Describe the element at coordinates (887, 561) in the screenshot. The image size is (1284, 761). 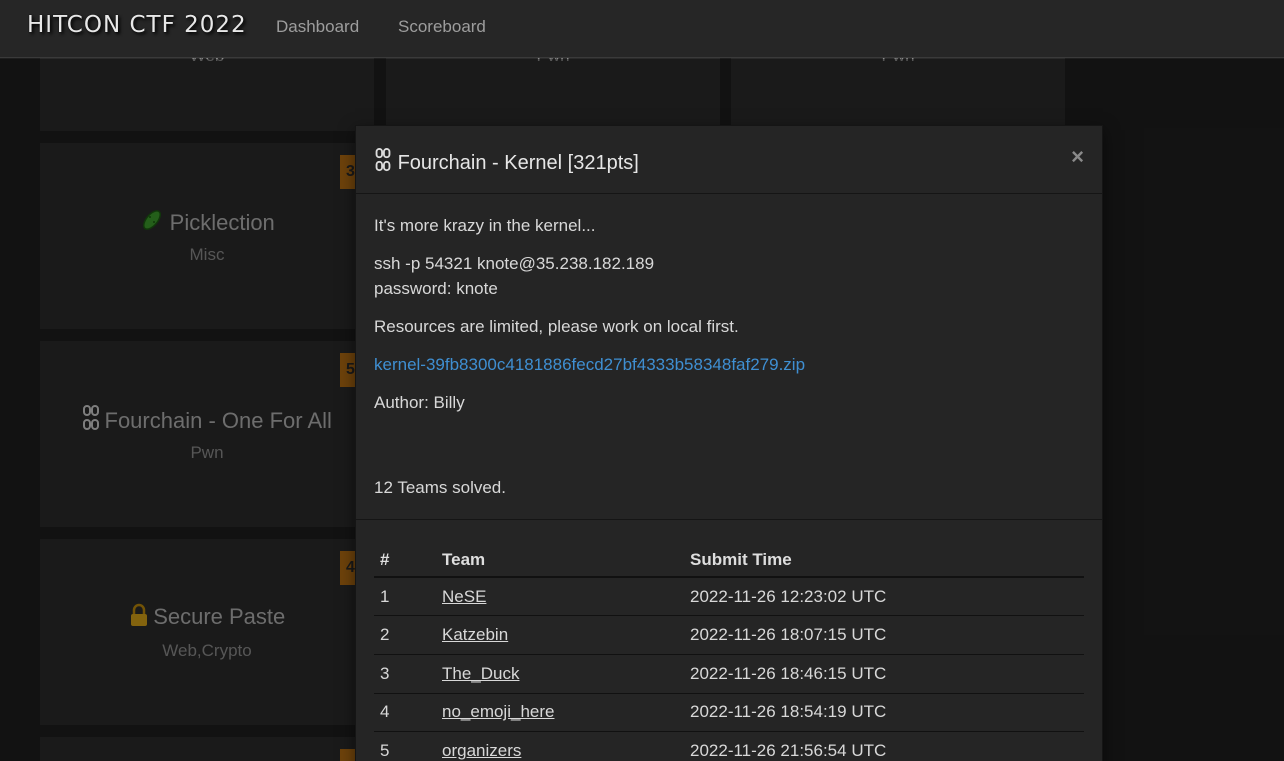
I see `column-header-time: Submit Time` at that location.